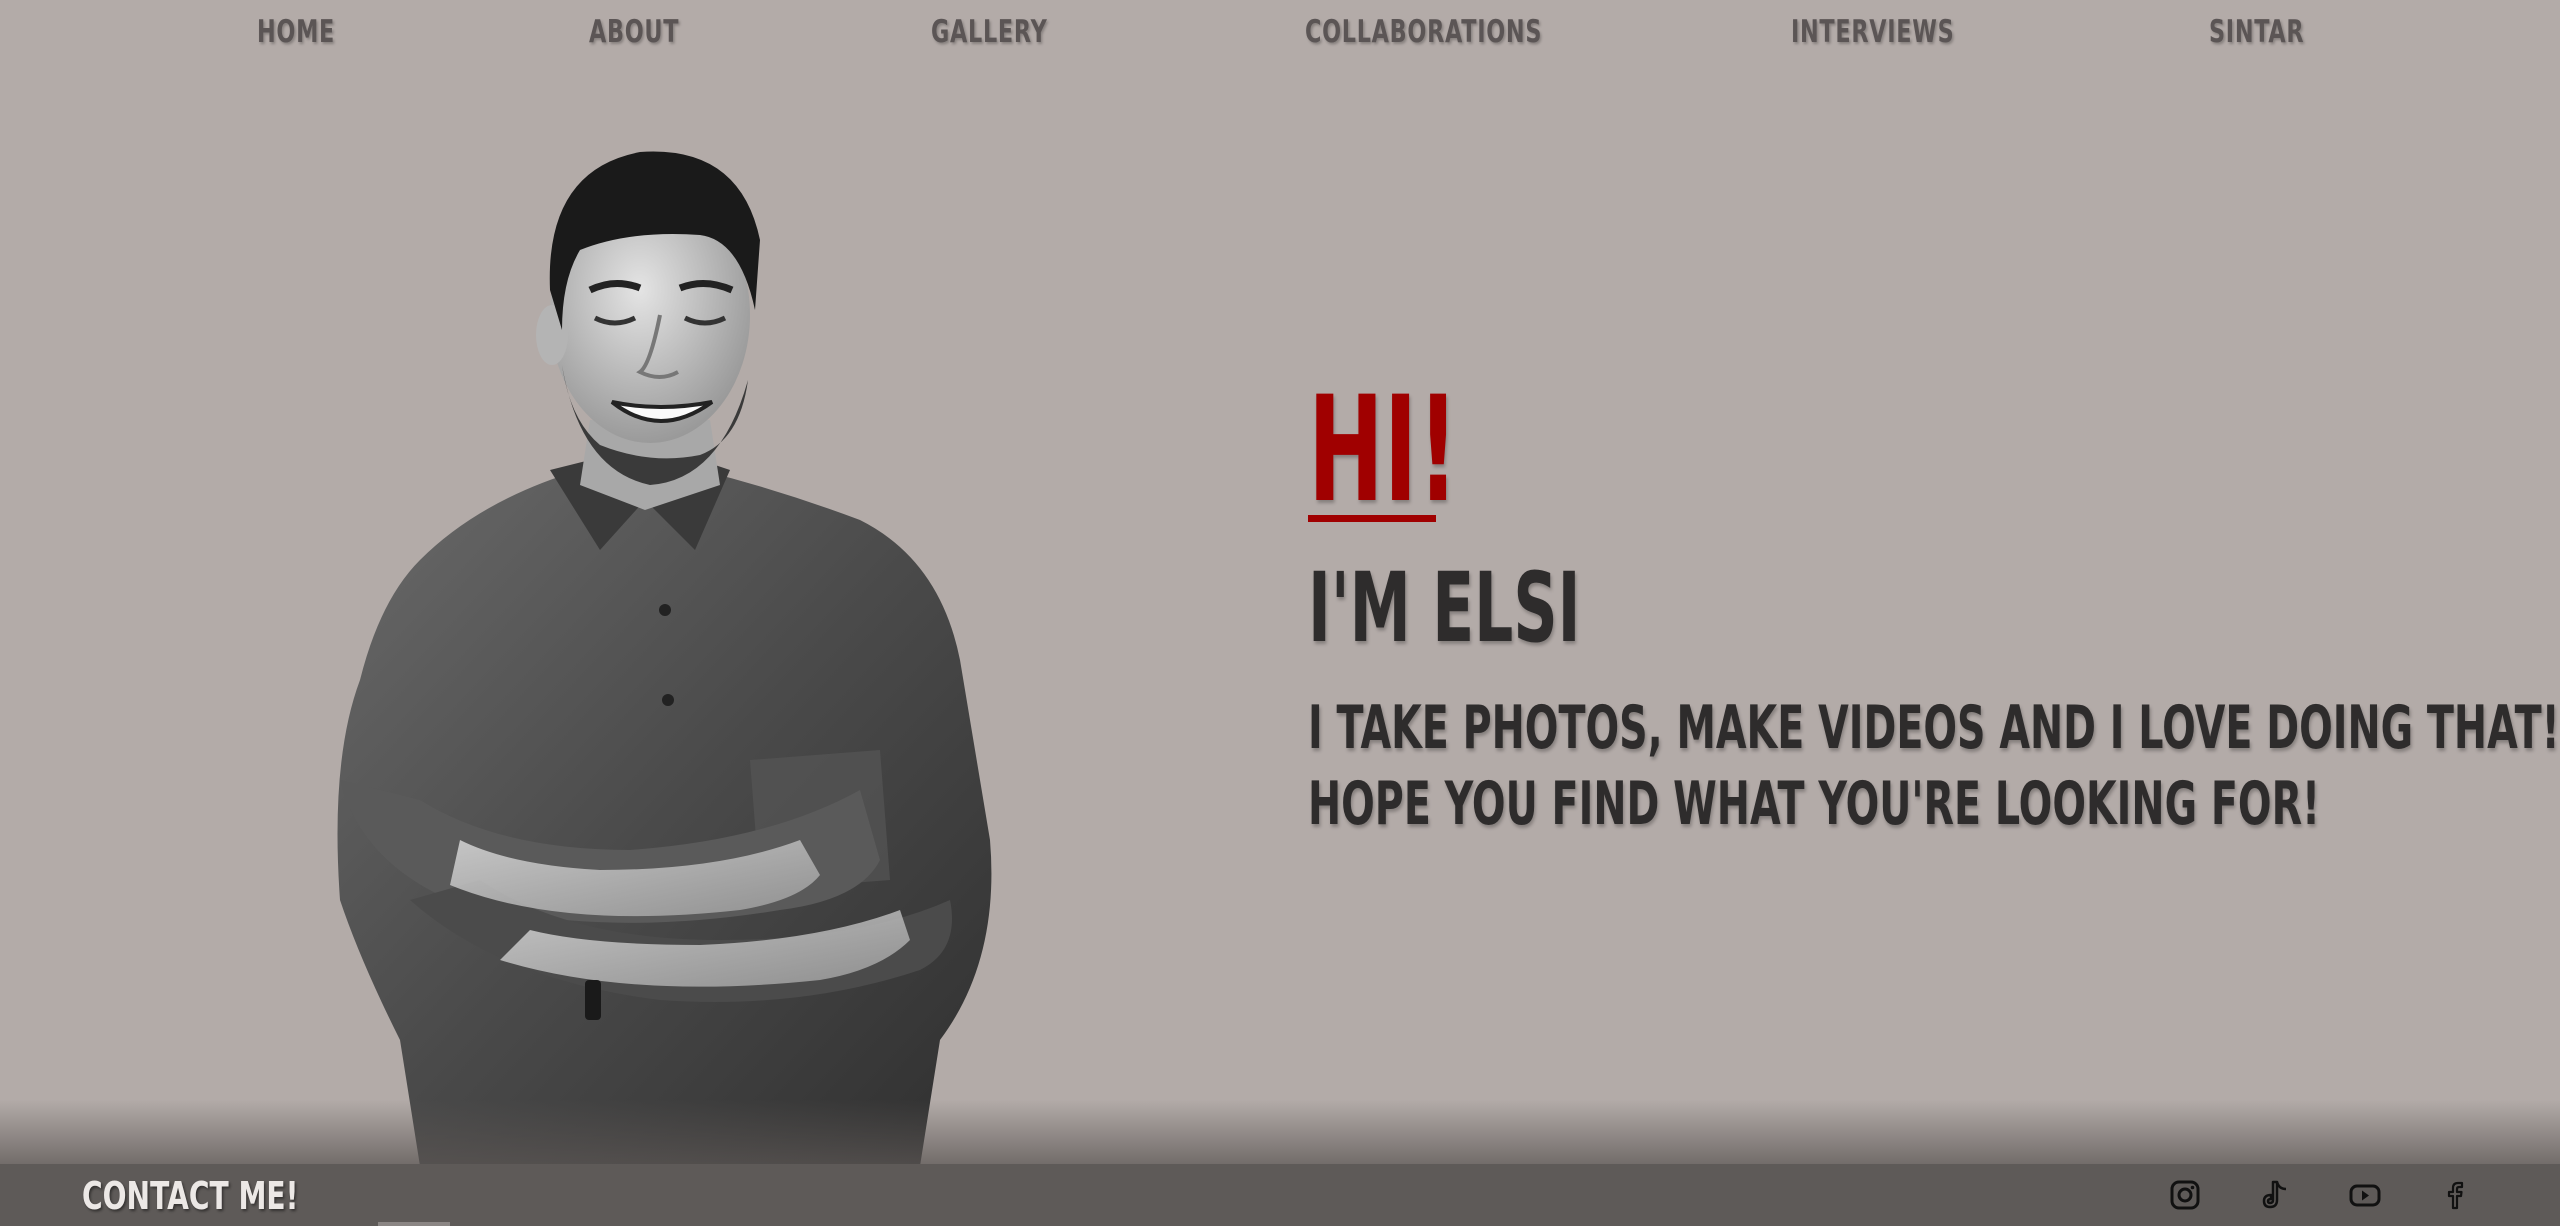 The image size is (2560, 1226). Describe the element at coordinates (989, 32) in the screenshot. I see `nav-gallery: GALLERY` at that location.